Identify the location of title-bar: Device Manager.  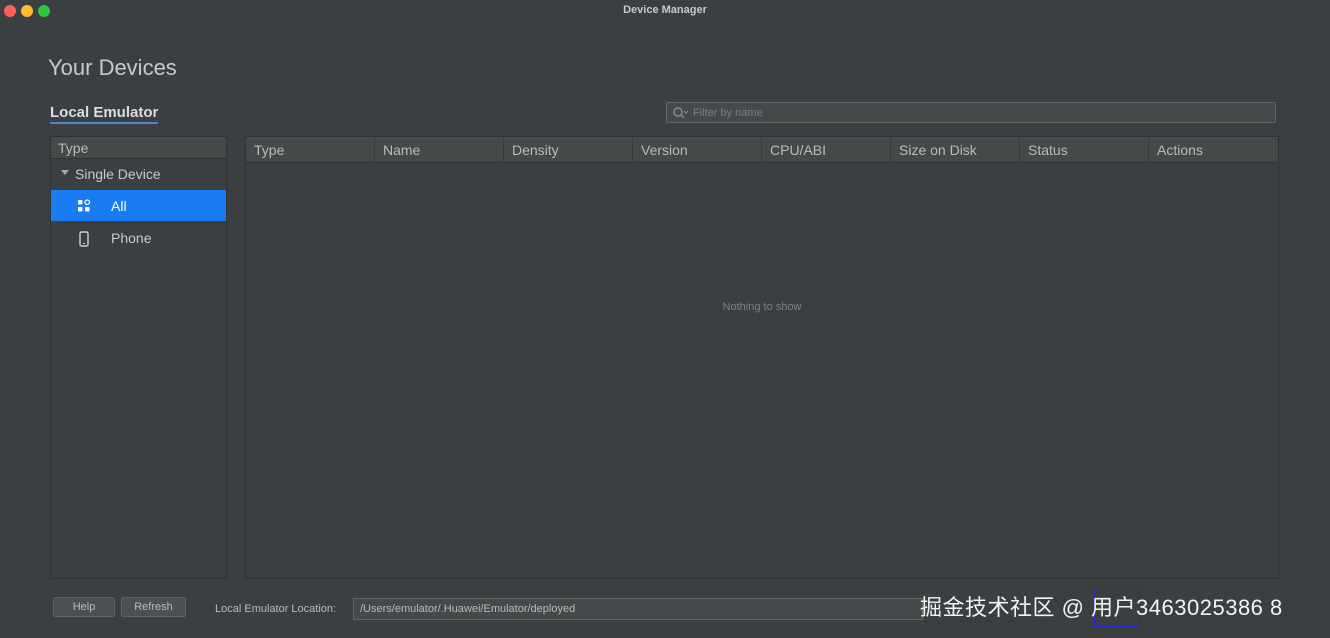
(665, 11).